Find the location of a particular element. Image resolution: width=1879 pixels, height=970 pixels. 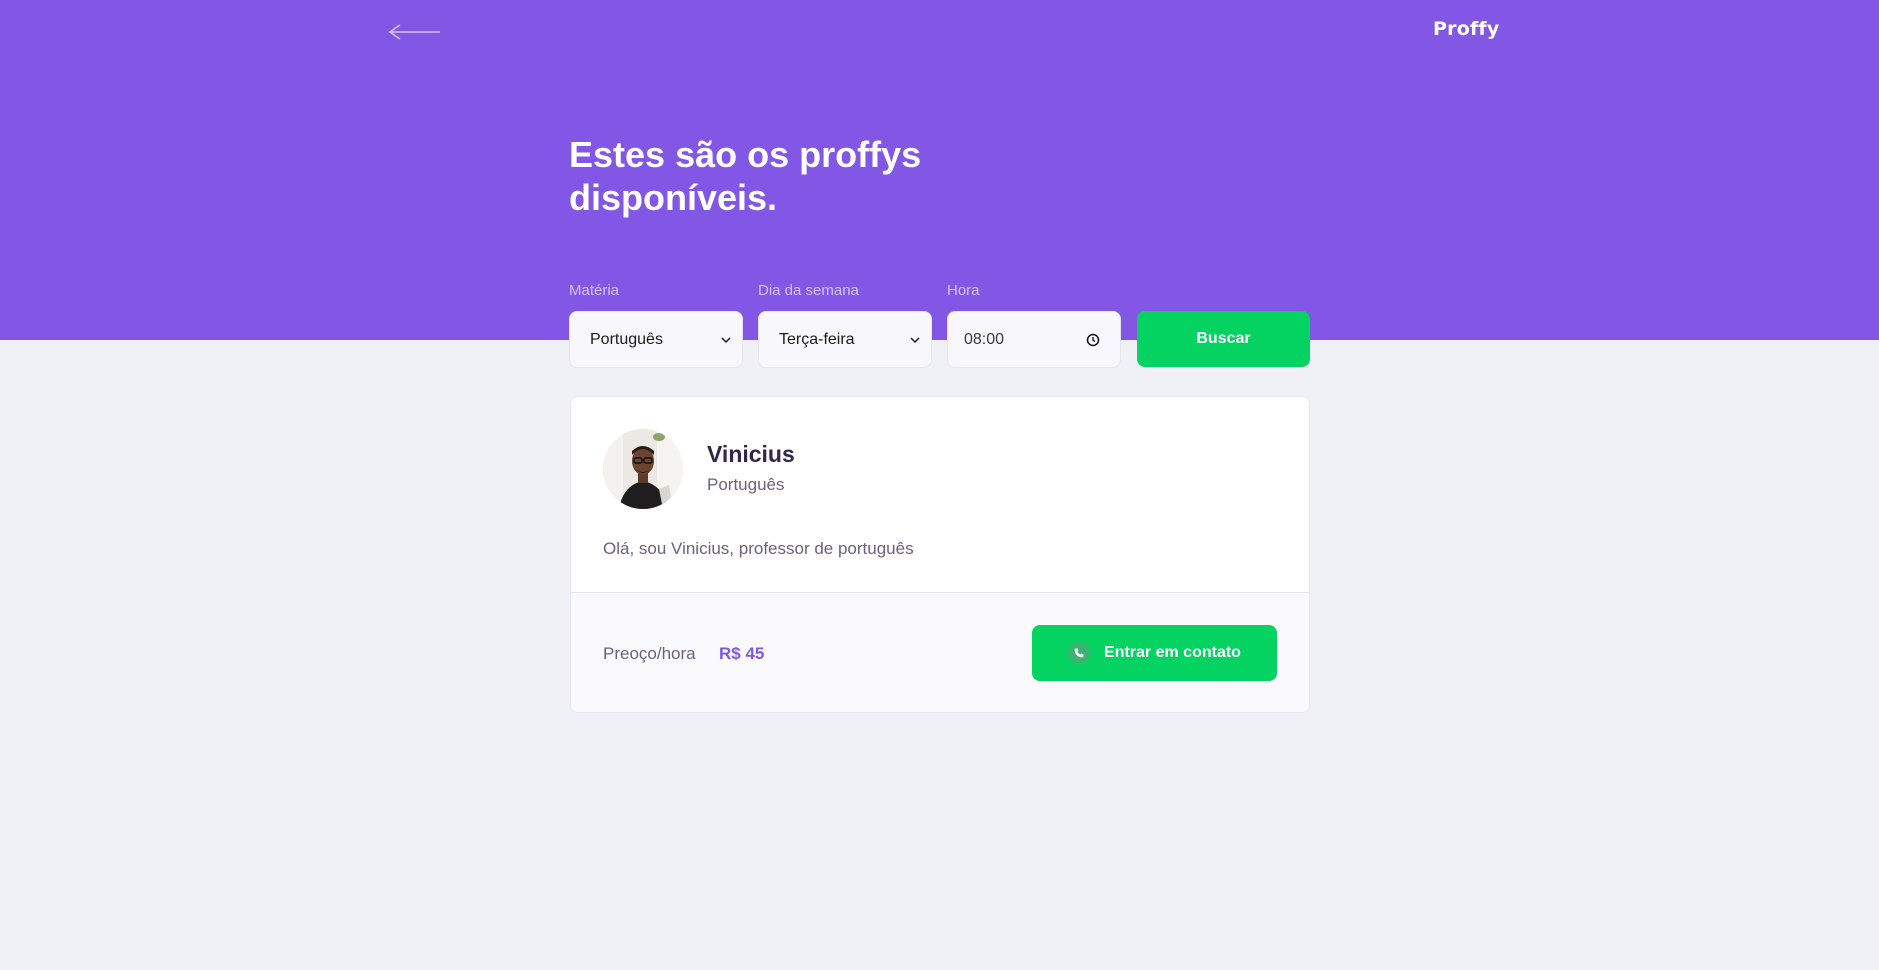

teacher-name: Vinicius is located at coordinates (751, 454).